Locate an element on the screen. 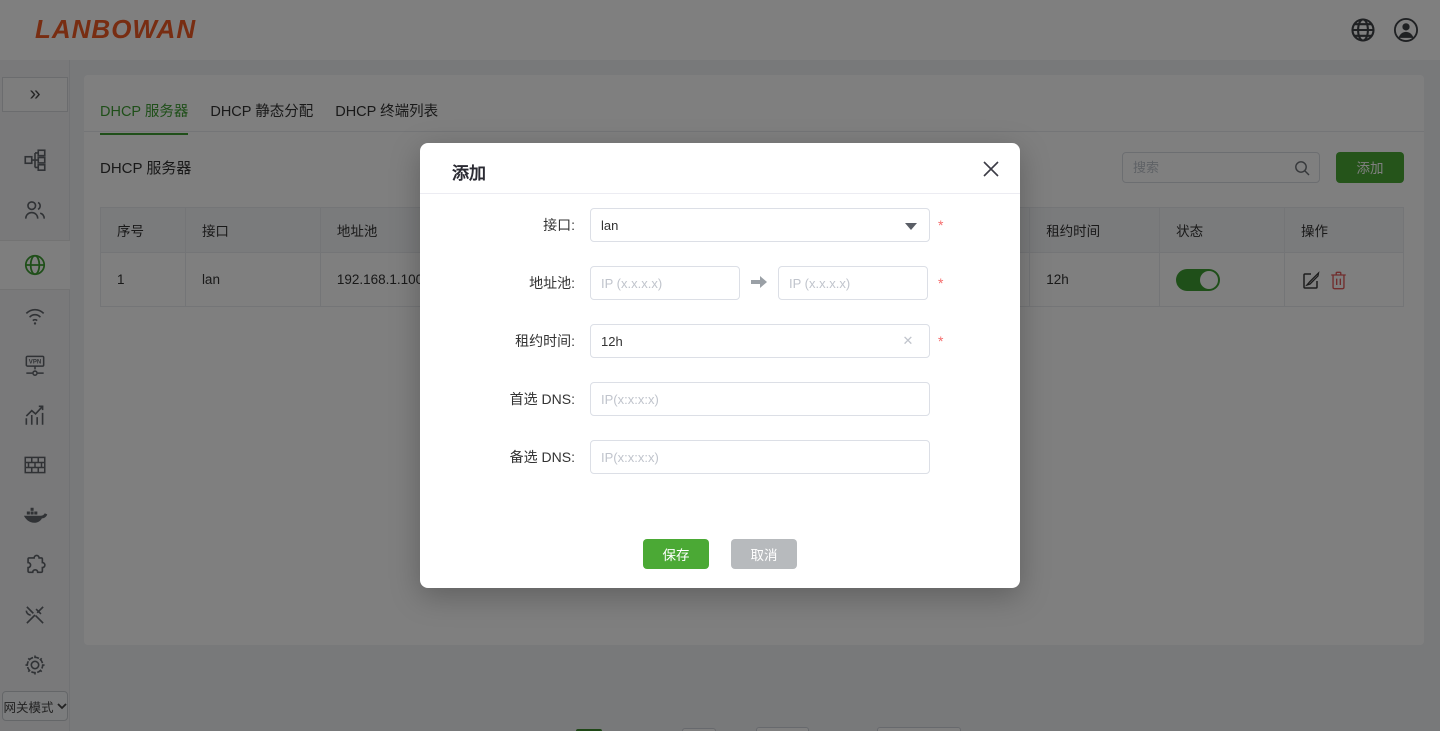 This screenshot has width=1440, height=731. field-interface: 接口: lan * is located at coordinates (720, 225).